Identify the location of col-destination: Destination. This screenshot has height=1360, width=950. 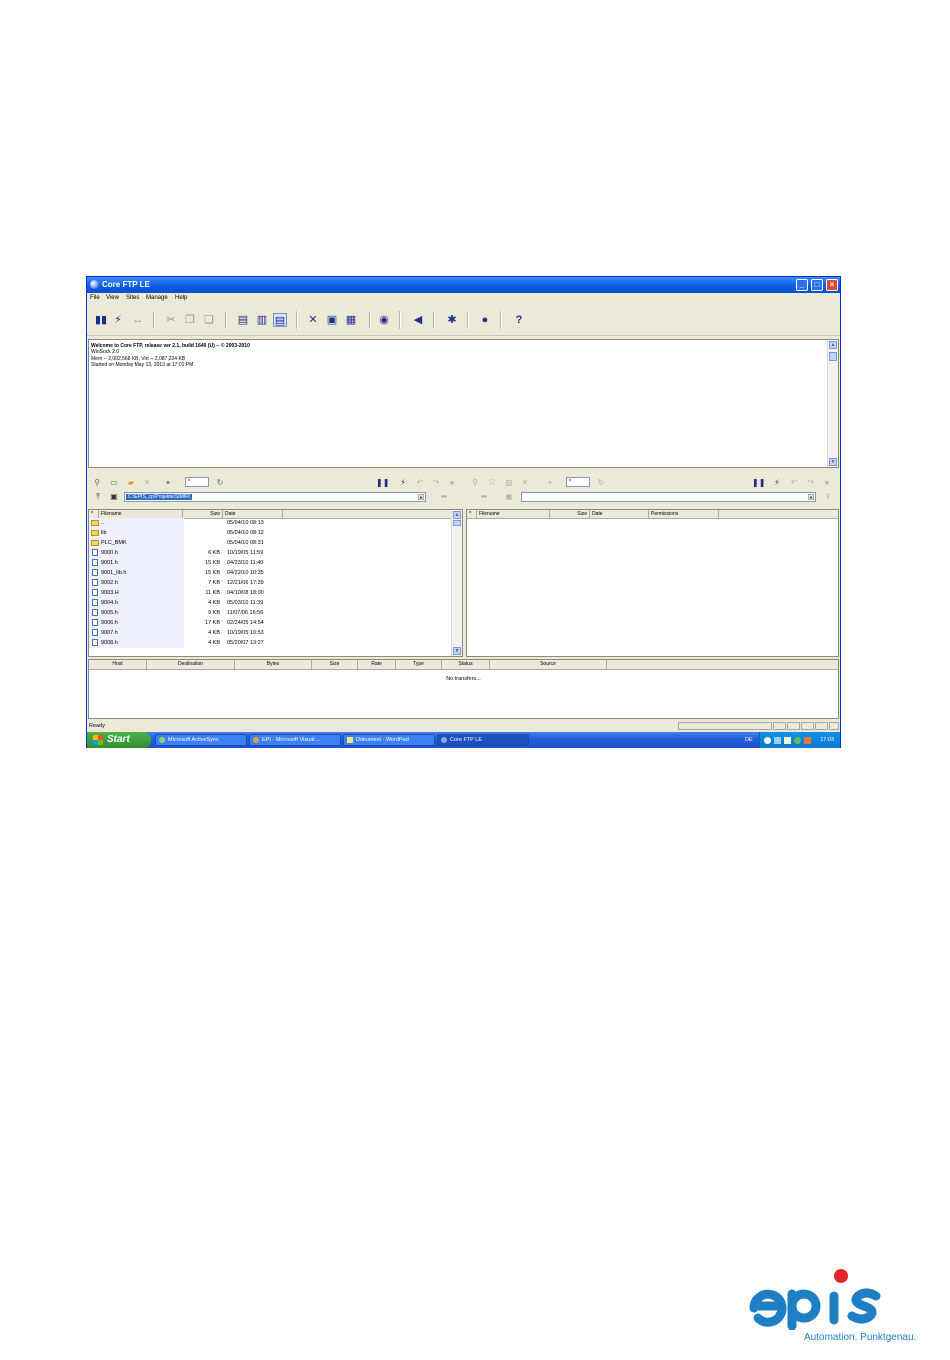
(191, 664).